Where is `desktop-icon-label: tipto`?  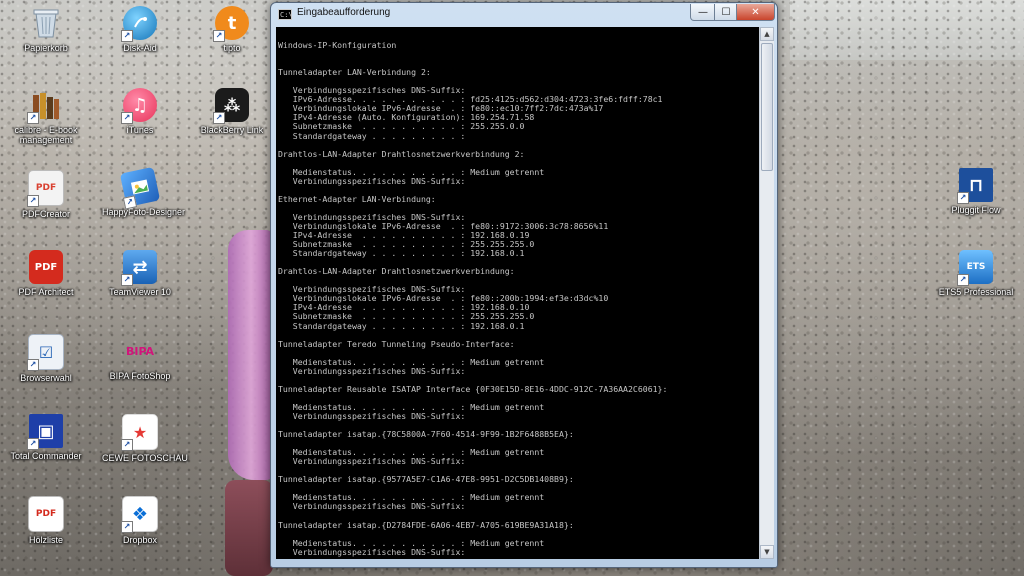 desktop-icon-label: tipto is located at coordinates (232, 48).